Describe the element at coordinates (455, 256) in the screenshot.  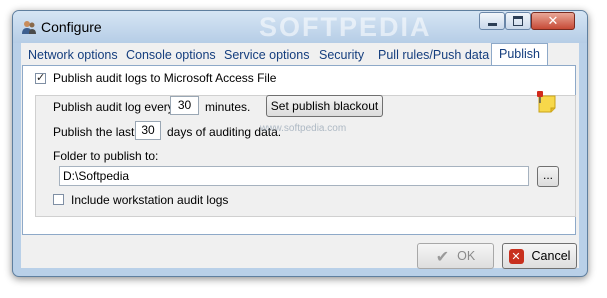
I see `ok-button: ✔ OK` at that location.